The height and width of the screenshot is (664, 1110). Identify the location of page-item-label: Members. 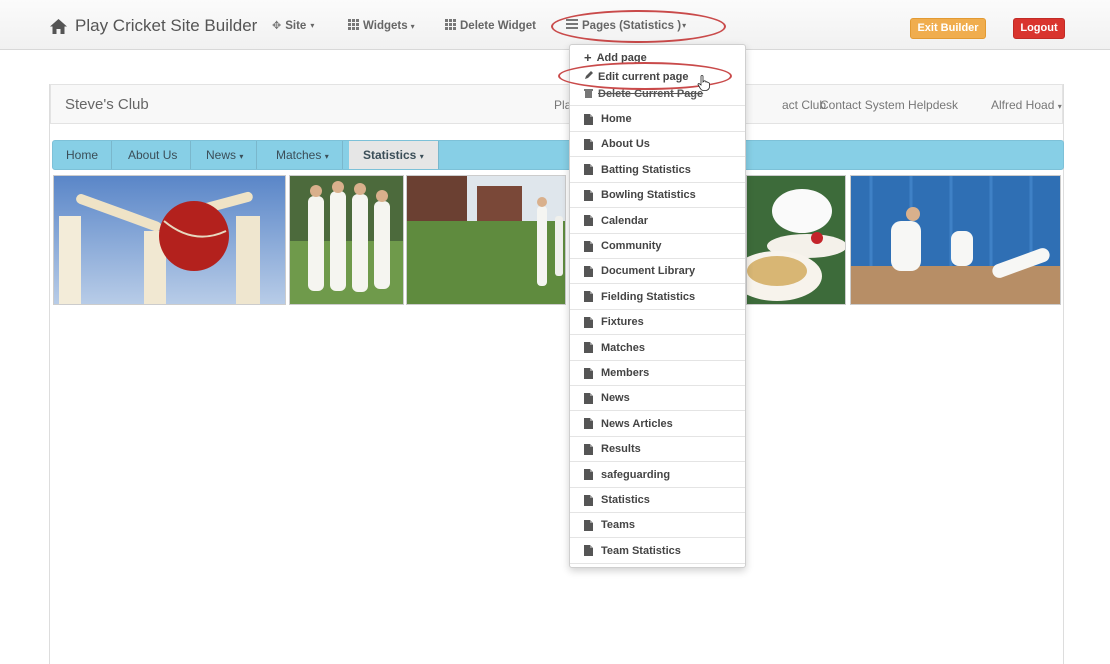
(625, 373).